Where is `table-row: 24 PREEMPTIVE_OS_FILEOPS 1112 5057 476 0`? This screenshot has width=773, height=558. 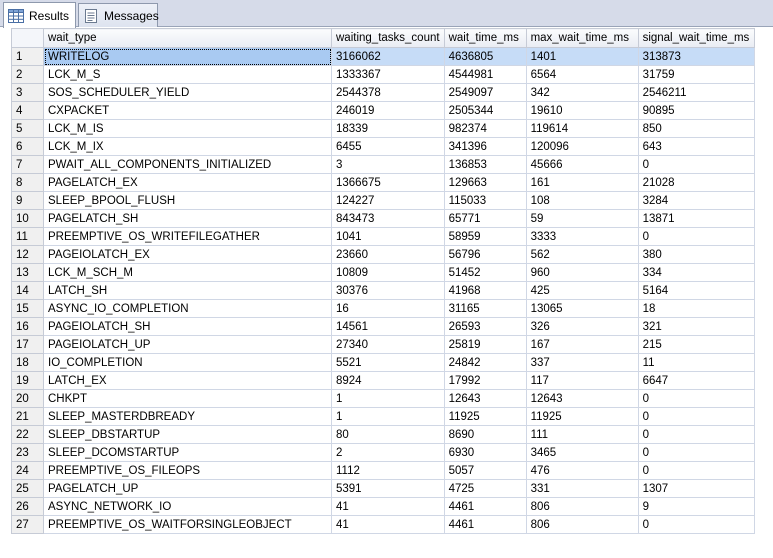 table-row: 24 PREEMPTIVE_OS_FILEOPS 1112 5057 476 0 is located at coordinates (383, 470).